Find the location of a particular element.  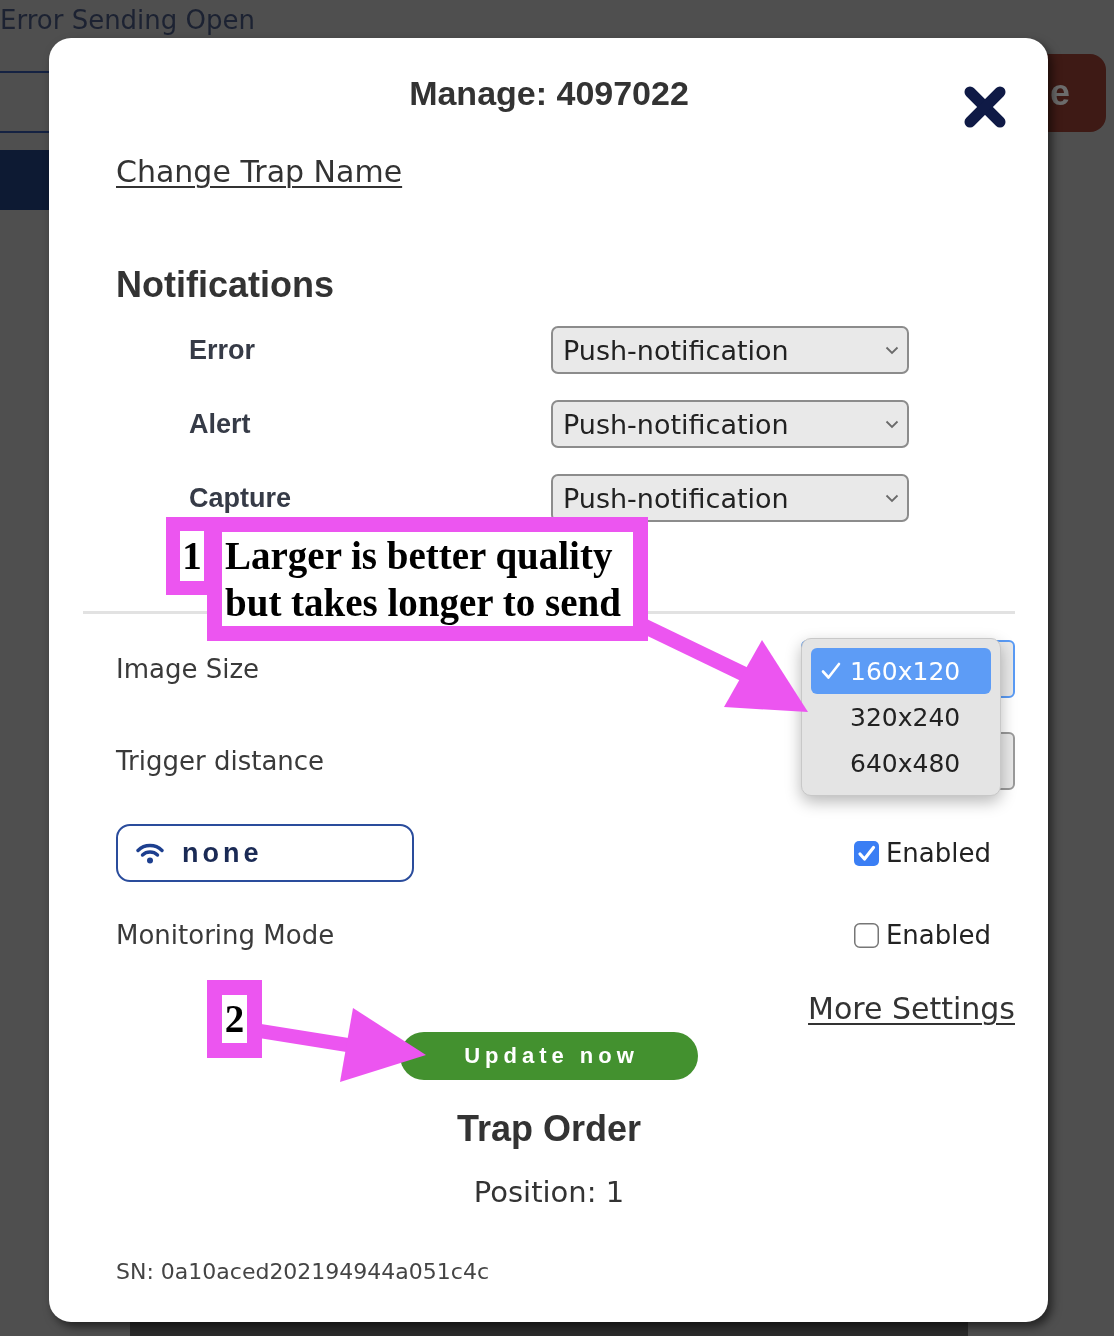

section-heading: Notifications is located at coordinates (225, 285).